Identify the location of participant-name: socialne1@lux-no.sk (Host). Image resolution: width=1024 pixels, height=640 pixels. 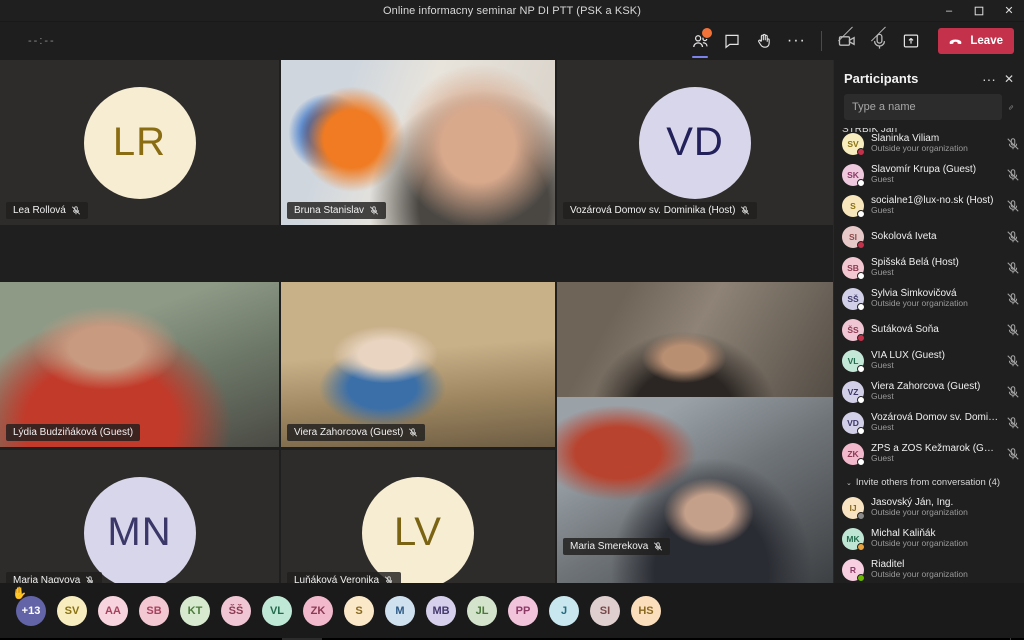
(932, 200).